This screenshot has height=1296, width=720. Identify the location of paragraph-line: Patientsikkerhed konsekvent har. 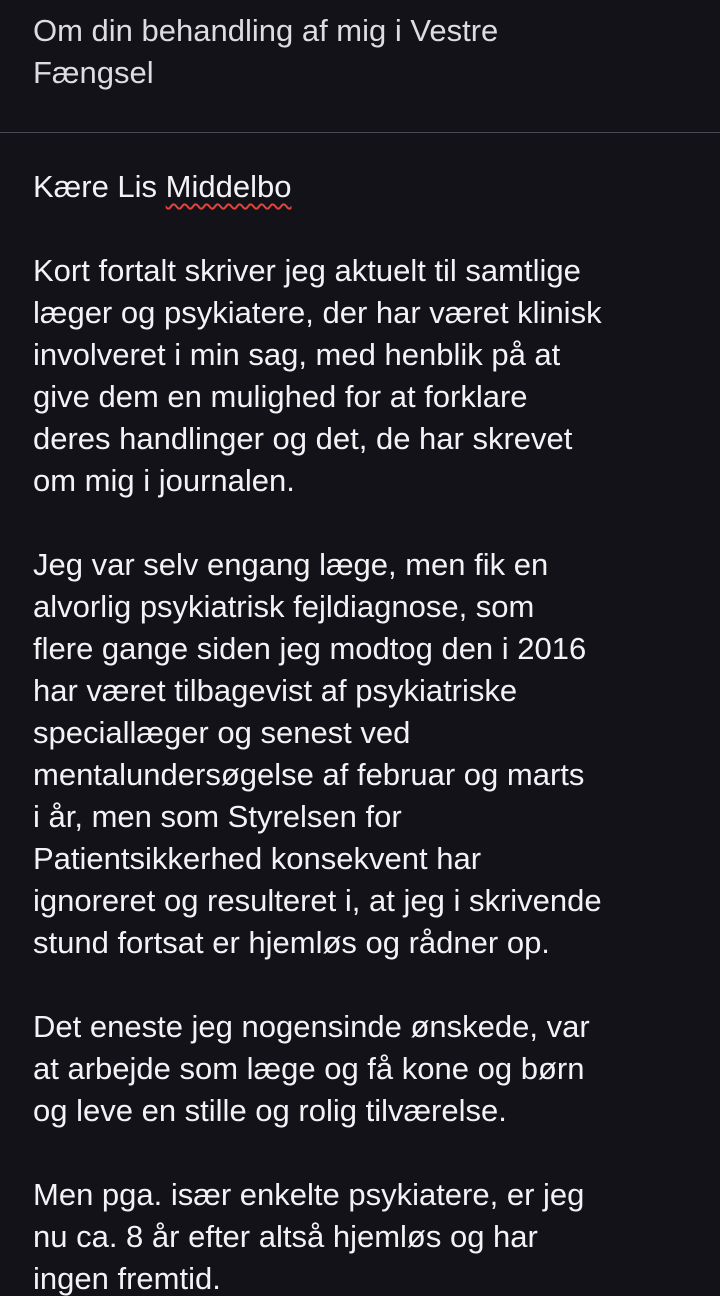
(257, 858).